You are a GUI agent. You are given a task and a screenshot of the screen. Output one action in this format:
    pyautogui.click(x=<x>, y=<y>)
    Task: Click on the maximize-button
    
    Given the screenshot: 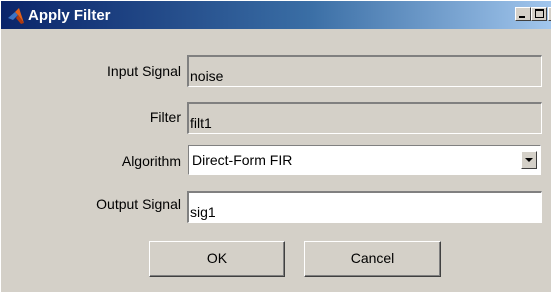 What is the action you would take?
    pyautogui.click(x=539, y=14)
    